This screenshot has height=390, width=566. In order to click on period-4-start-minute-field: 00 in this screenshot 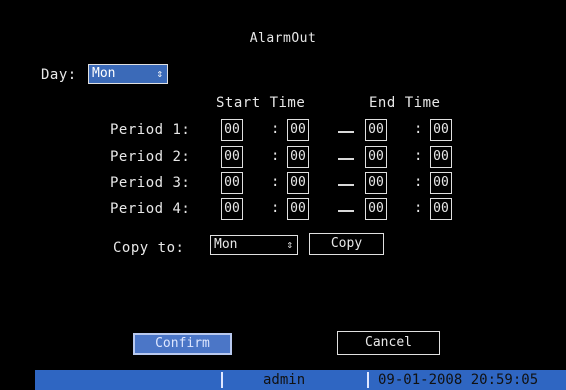, I will do `click(298, 209)`.